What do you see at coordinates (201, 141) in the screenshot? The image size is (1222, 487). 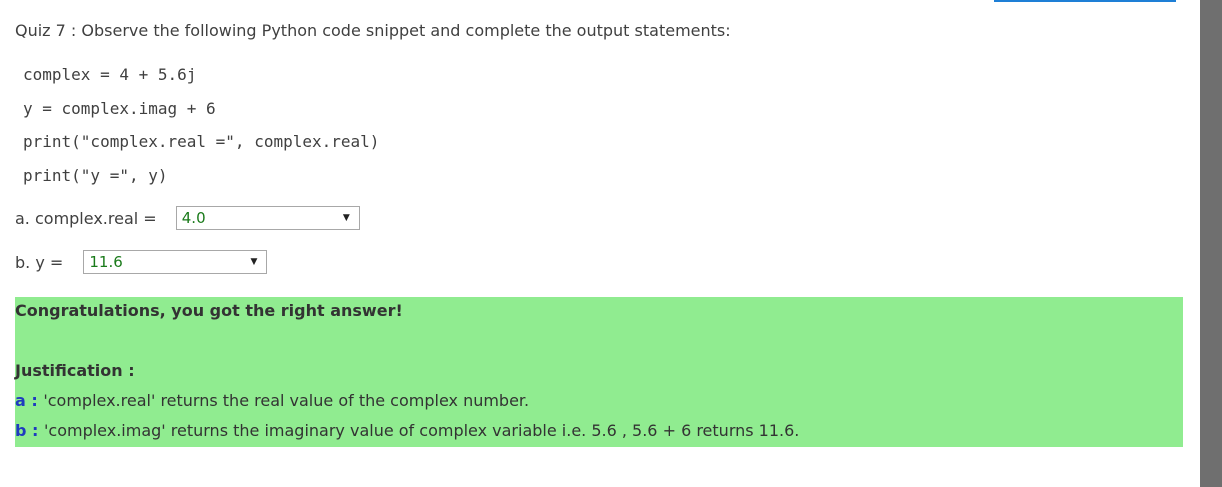 I see `code-line: print("complex.real =", complex.real)` at bounding box center [201, 141].